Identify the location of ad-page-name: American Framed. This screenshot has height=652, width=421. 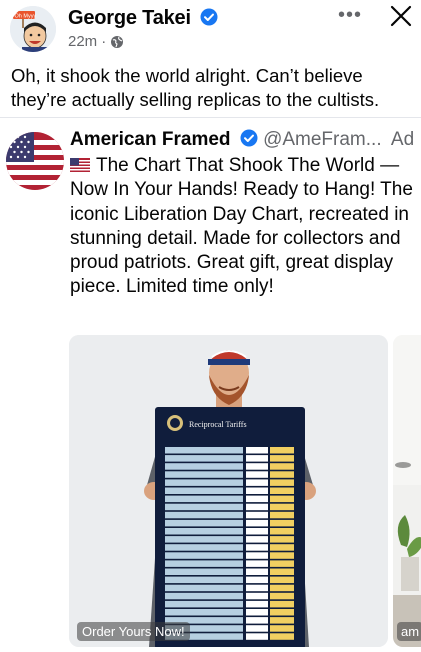
(150, 139).